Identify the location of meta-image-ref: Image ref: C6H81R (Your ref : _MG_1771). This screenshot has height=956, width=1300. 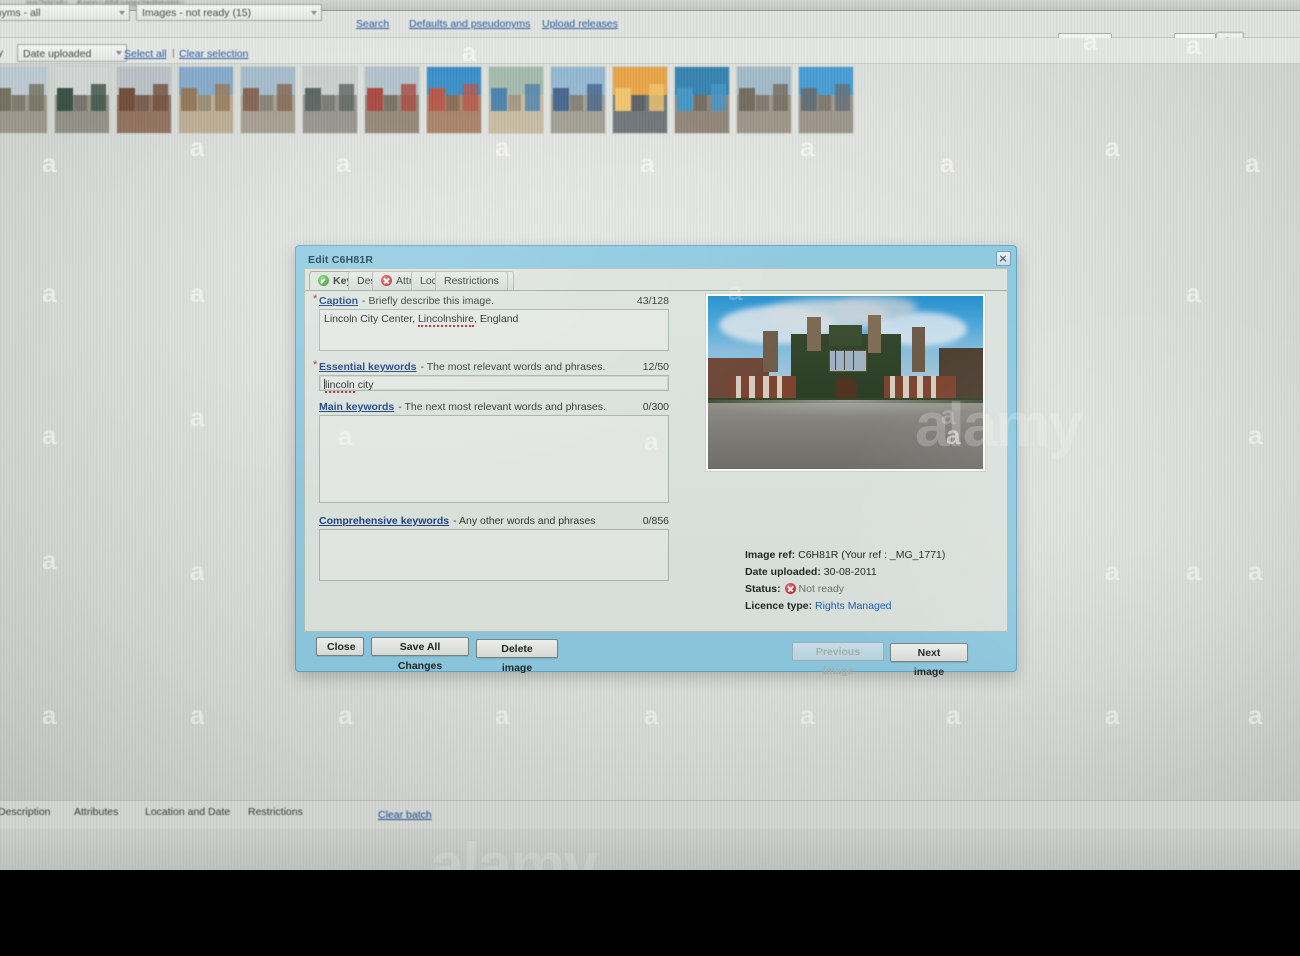
(870, 555).